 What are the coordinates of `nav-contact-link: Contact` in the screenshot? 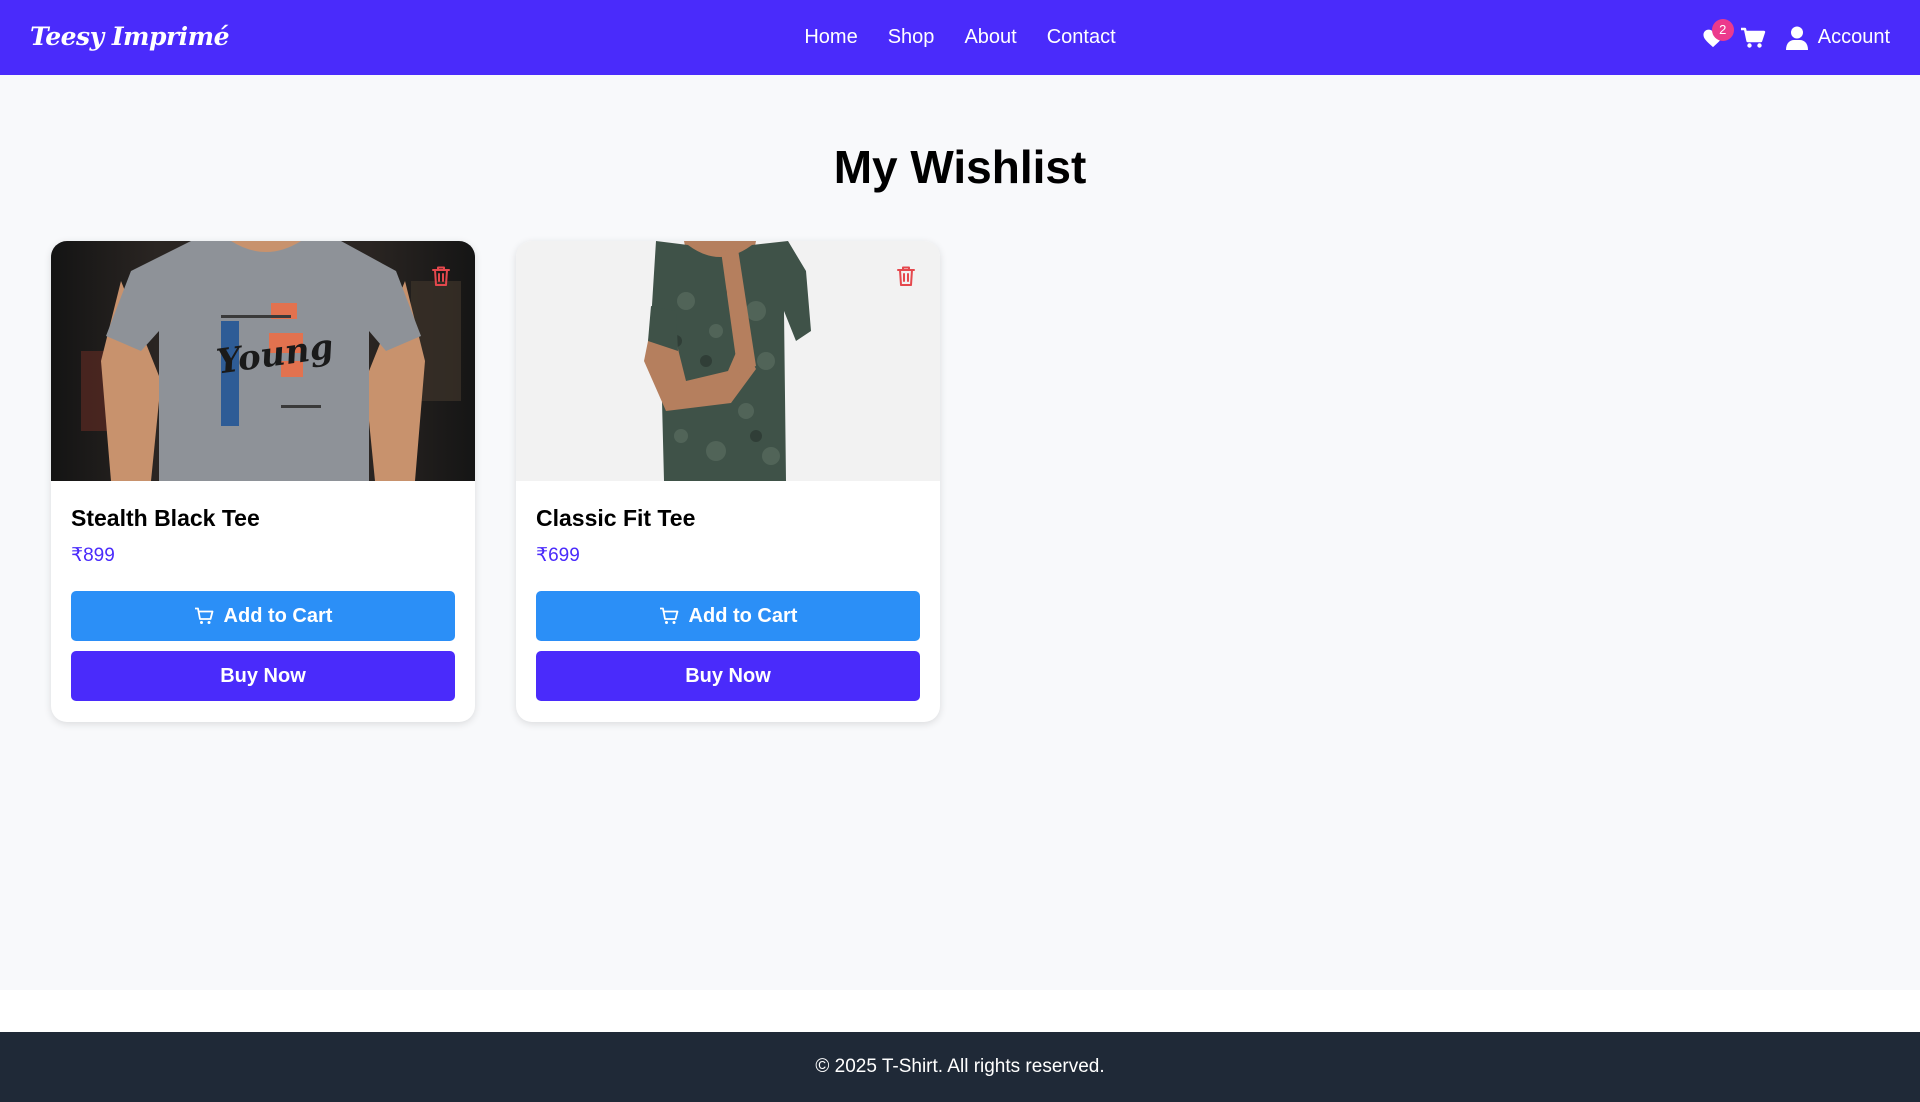 It's located at (1081, 37).